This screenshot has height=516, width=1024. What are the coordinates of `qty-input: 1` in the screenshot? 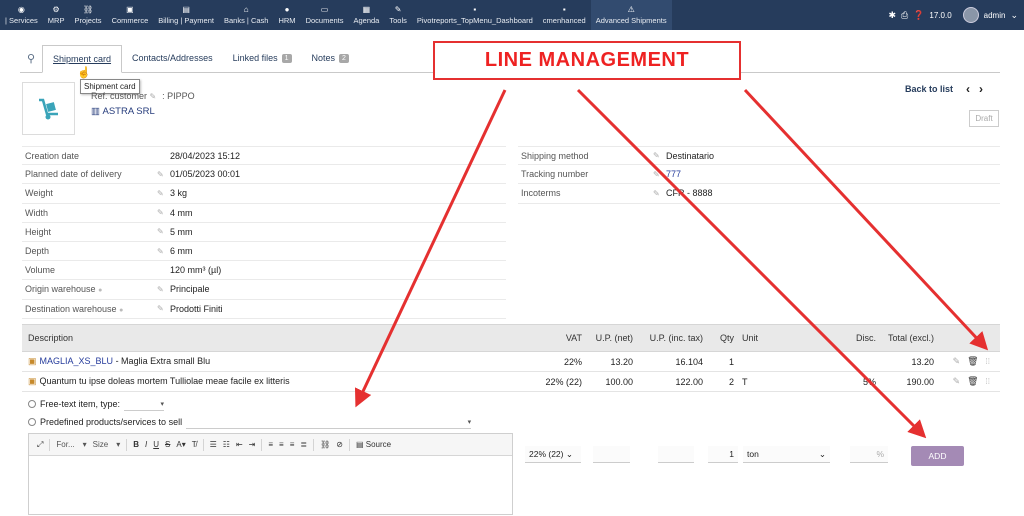 It's located at (723, 454).